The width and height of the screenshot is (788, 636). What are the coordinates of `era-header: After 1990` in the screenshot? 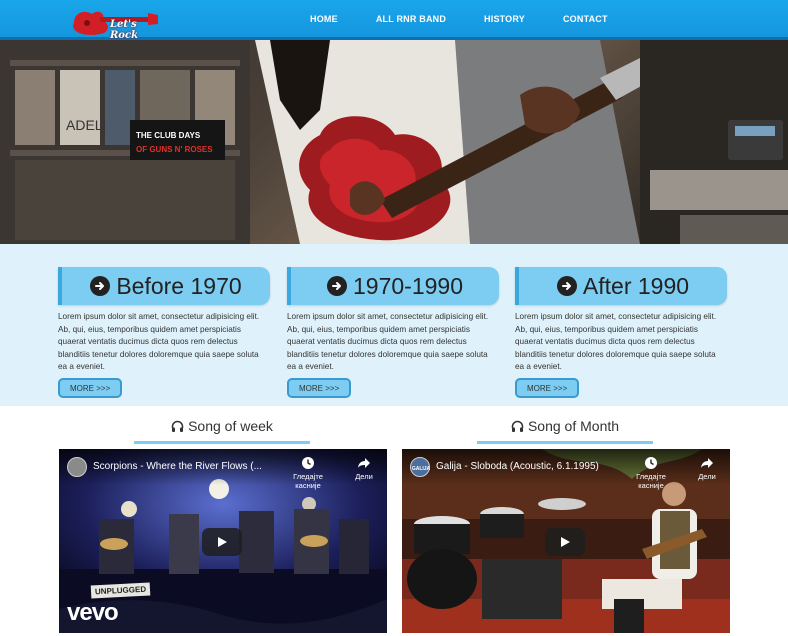 It's located at (621, 286).